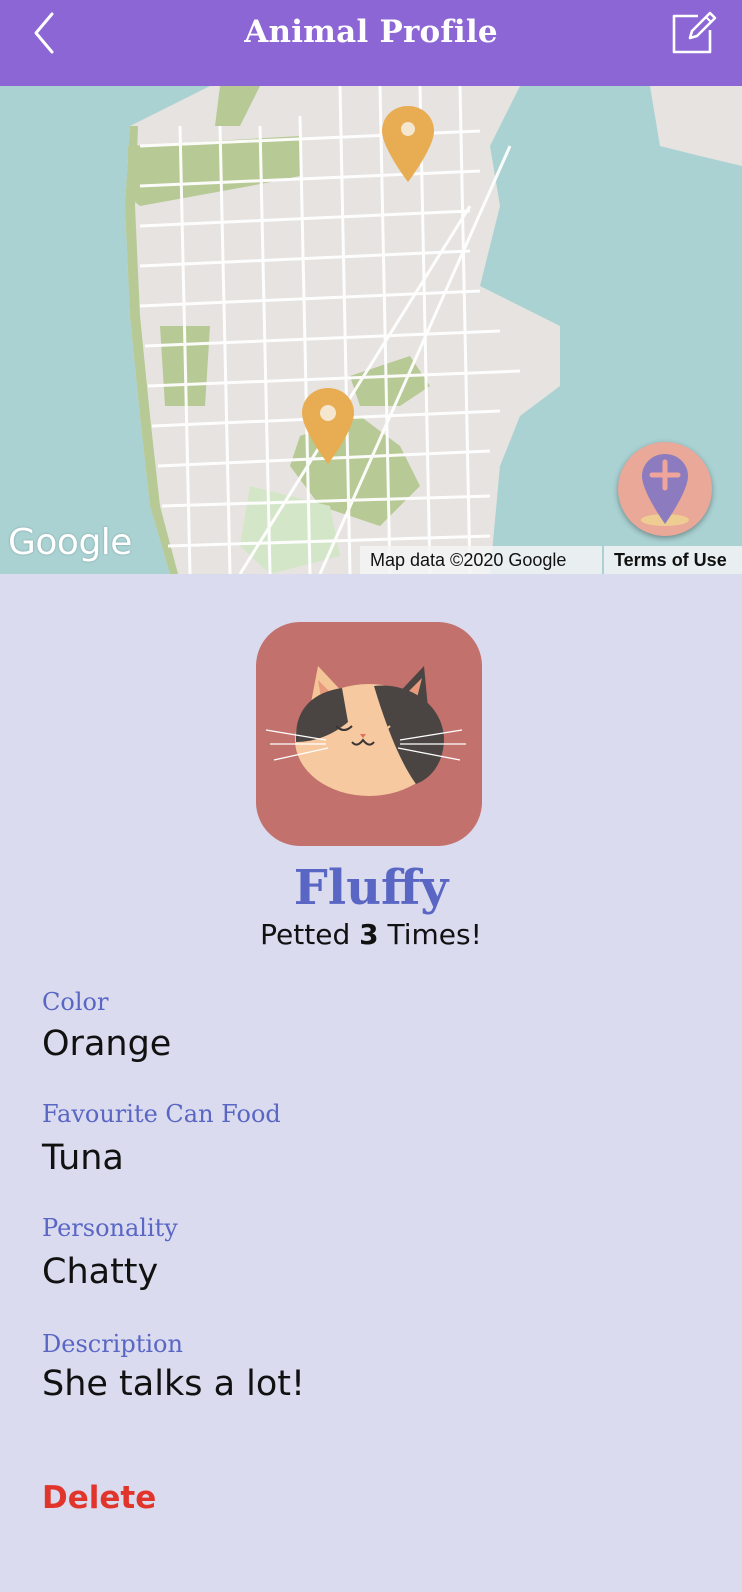 The height and width of the screenshot is (1592, 742). I want to click on favourite-food-value: Tuna, so click(83, 1158).